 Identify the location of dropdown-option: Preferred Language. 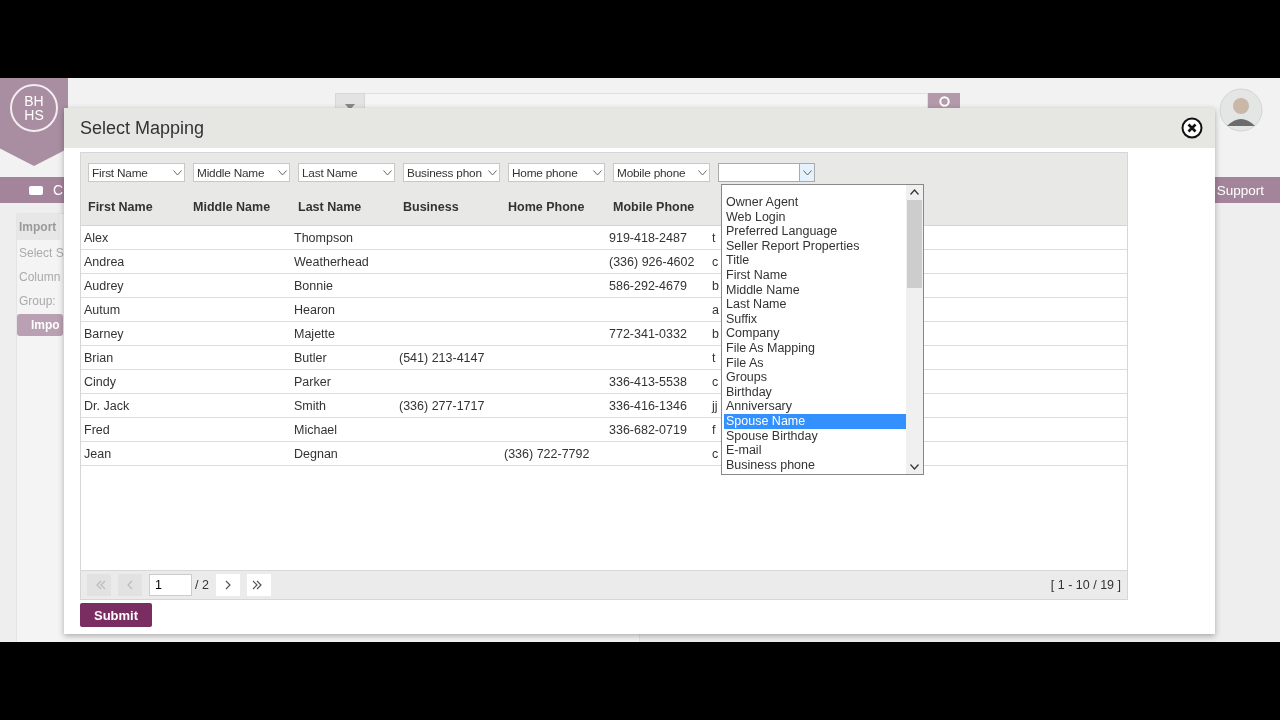
(815, 231).